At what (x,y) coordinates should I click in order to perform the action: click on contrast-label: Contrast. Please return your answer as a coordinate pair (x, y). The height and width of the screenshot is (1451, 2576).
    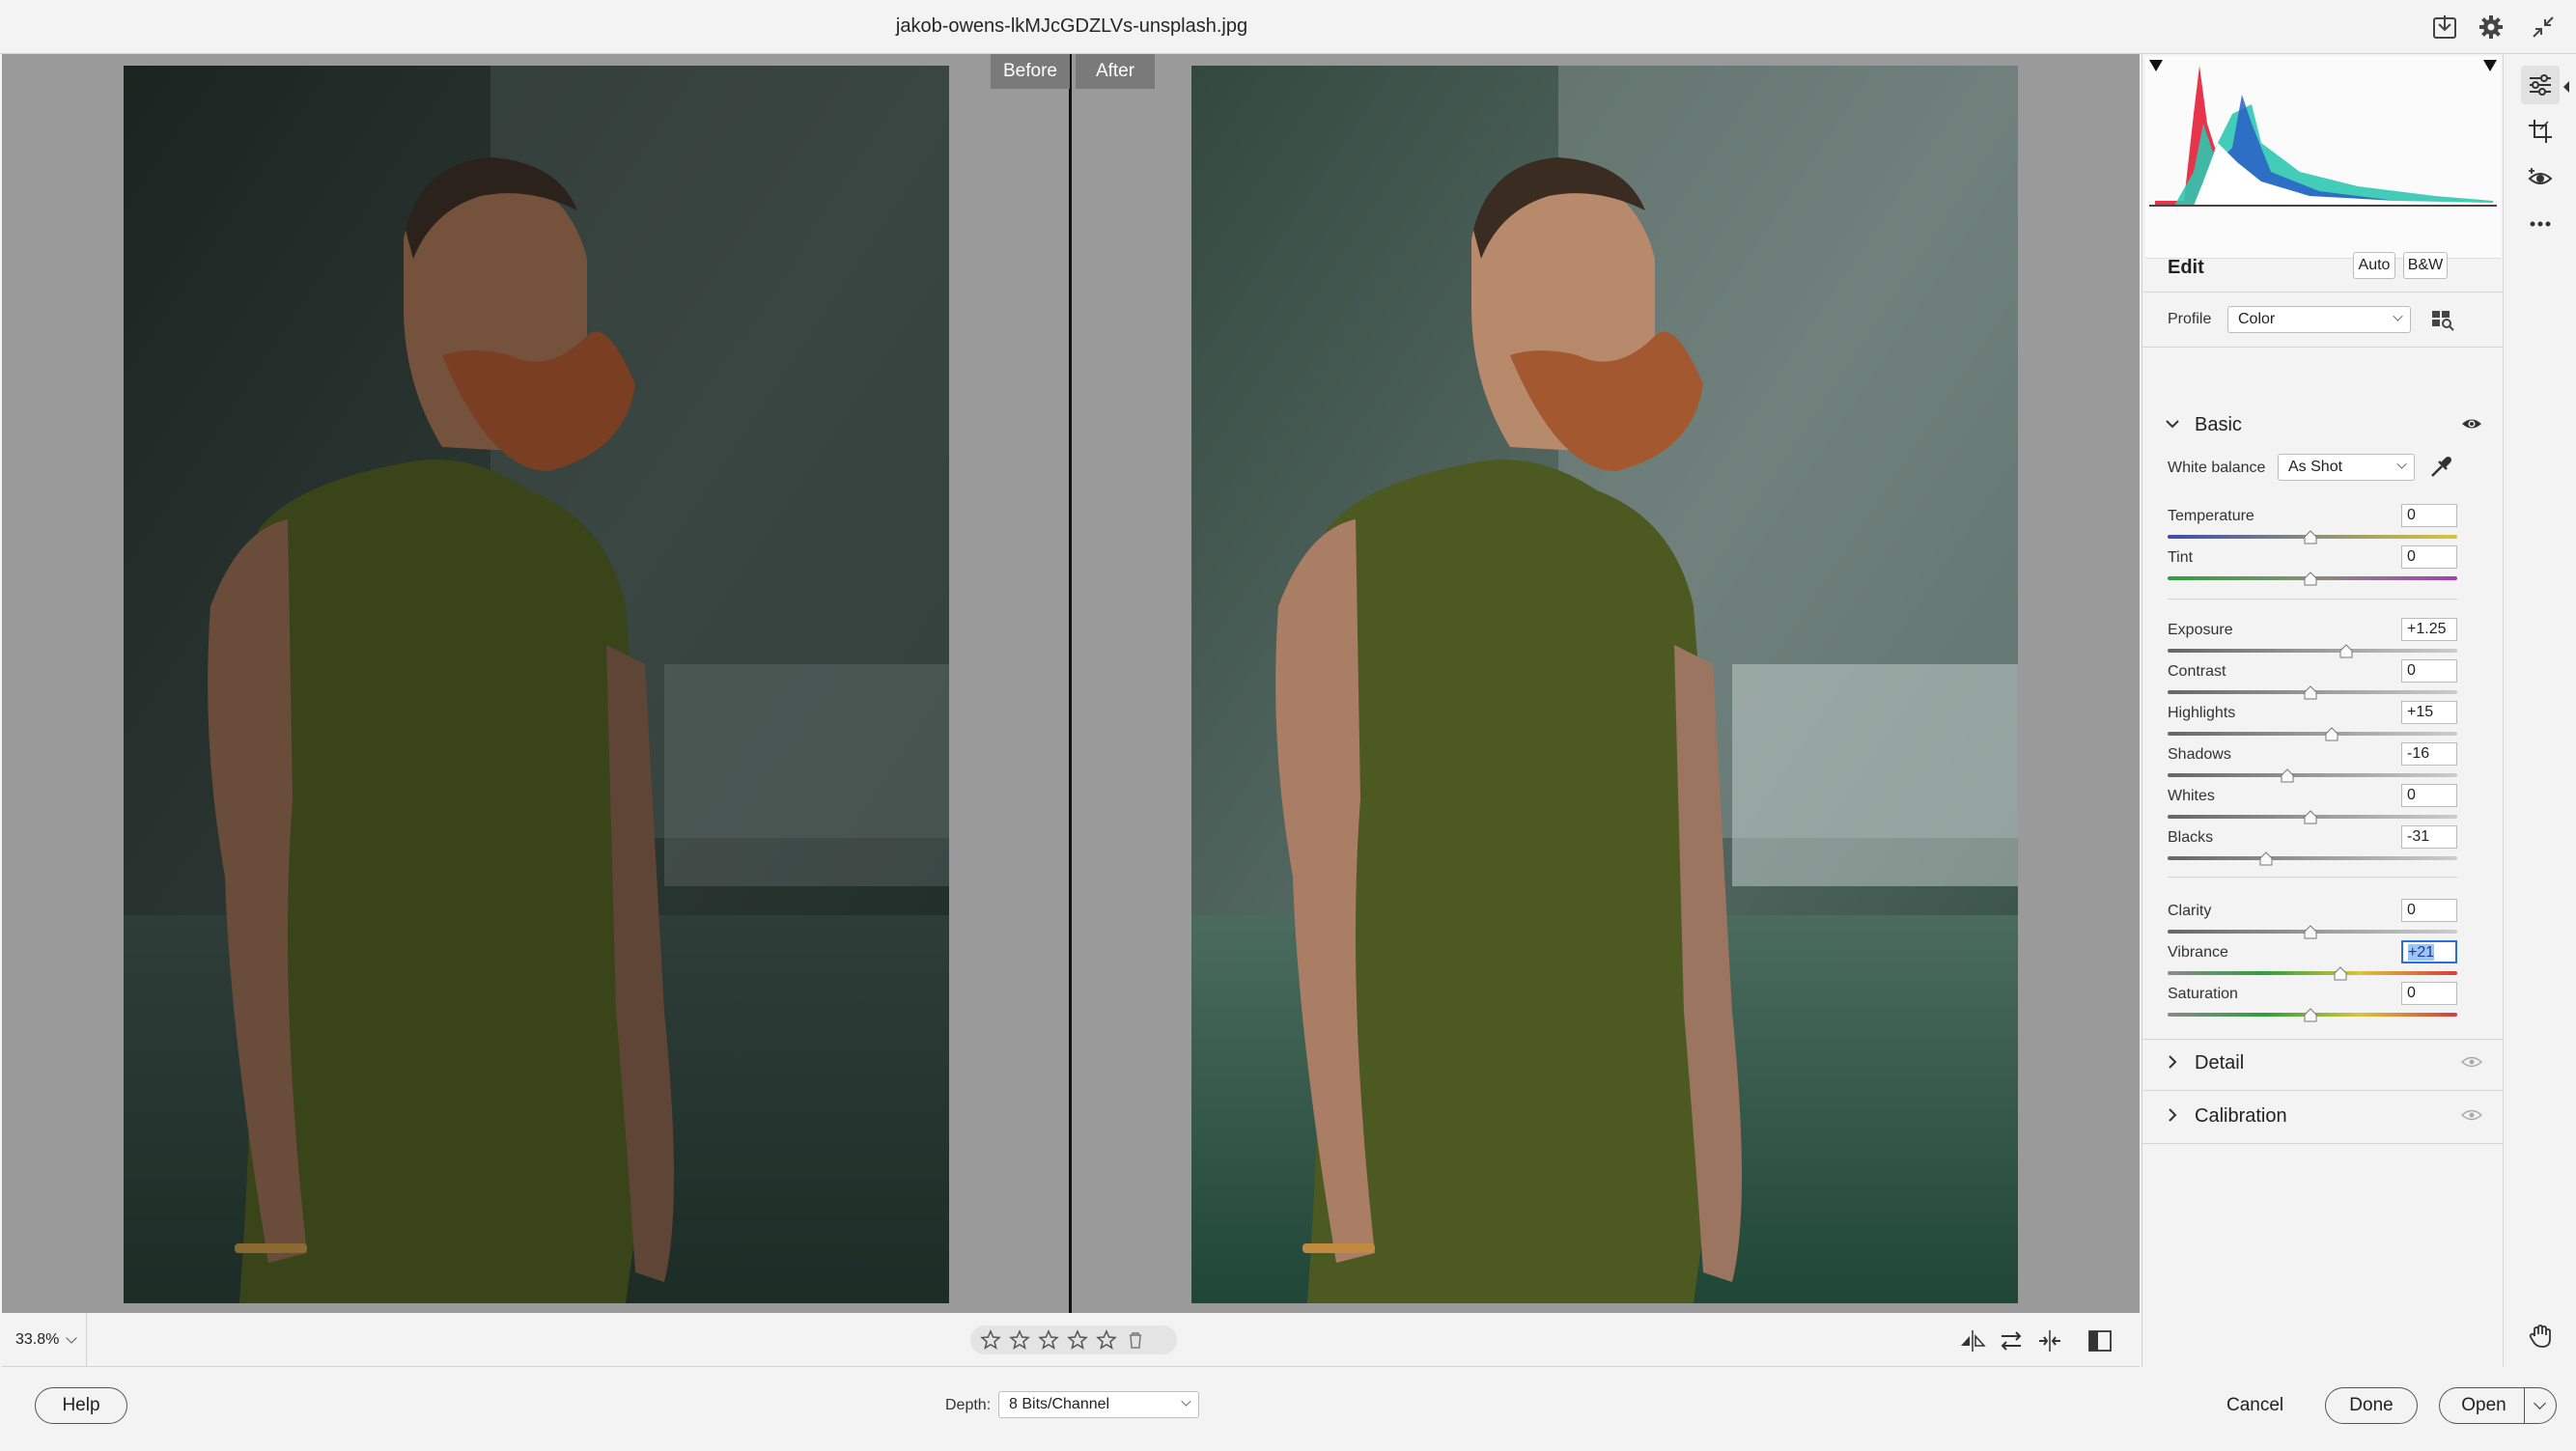
    Looking at the image, I should click on (2197, 671).